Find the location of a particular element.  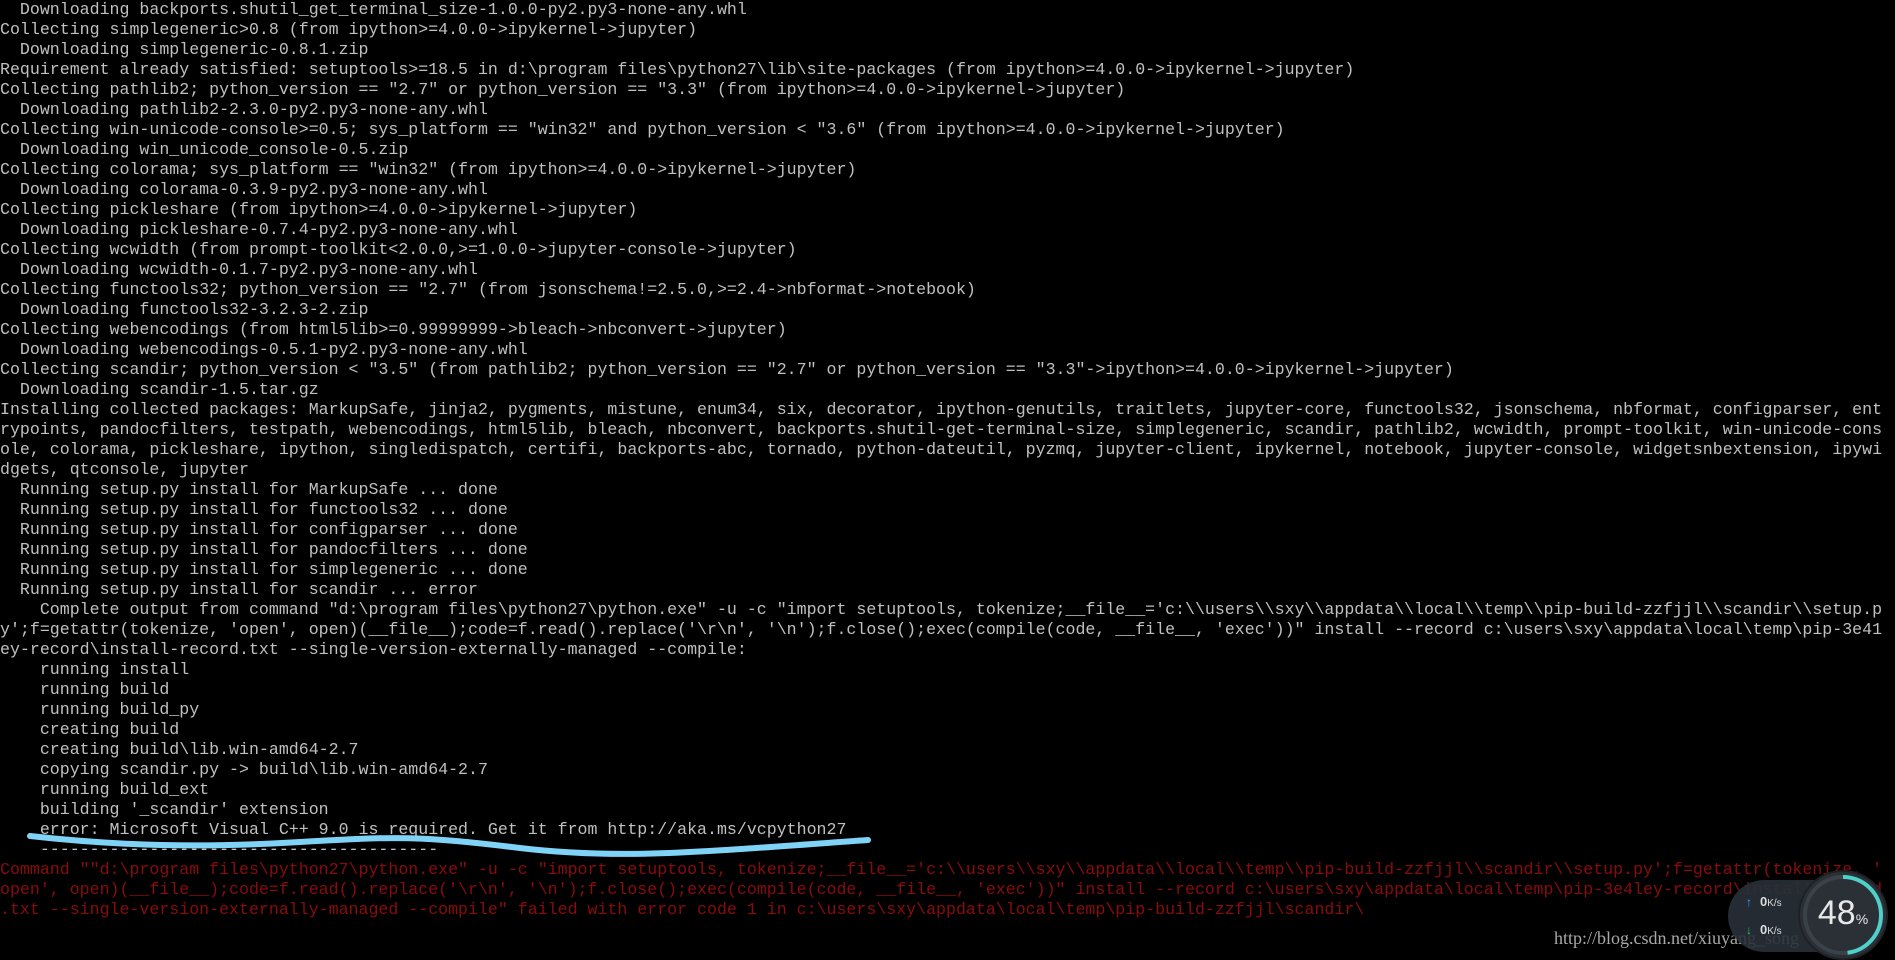

memory-usage-gauge: 48% is located at coordinates (1843, 915).